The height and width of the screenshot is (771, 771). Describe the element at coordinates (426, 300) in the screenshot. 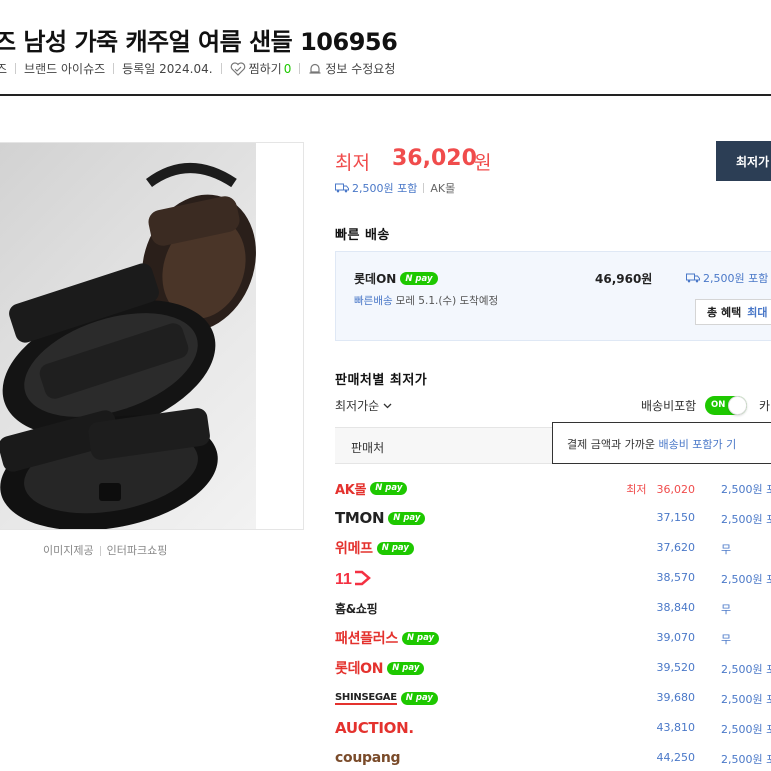

I see `fast-delivery-eta: 빠른배송 모레 5.1.(수) 도착예정` at that location.